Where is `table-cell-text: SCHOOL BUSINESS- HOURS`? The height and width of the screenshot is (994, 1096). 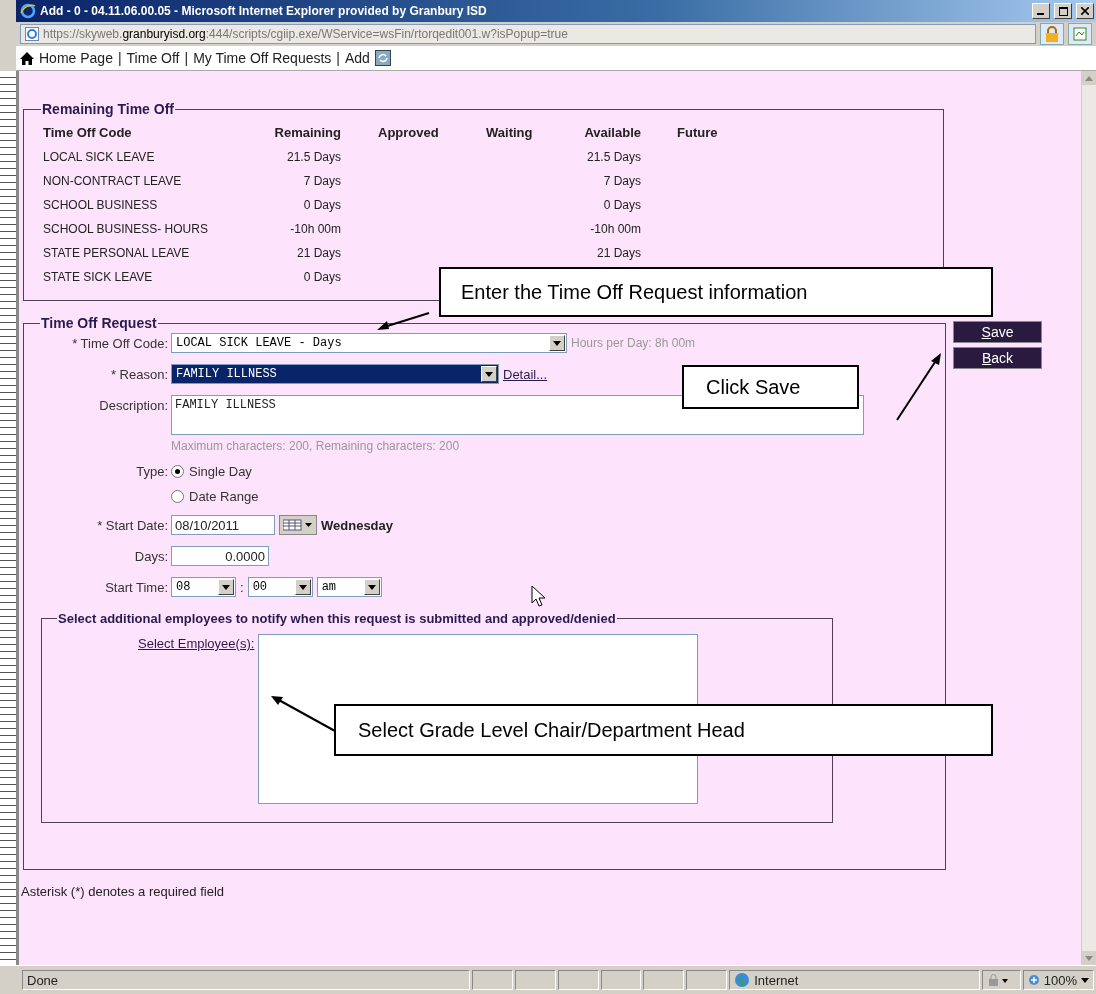
table-cell-text: SCHOOL BUSINESS- HOURS is located at coordinates (126, 229).